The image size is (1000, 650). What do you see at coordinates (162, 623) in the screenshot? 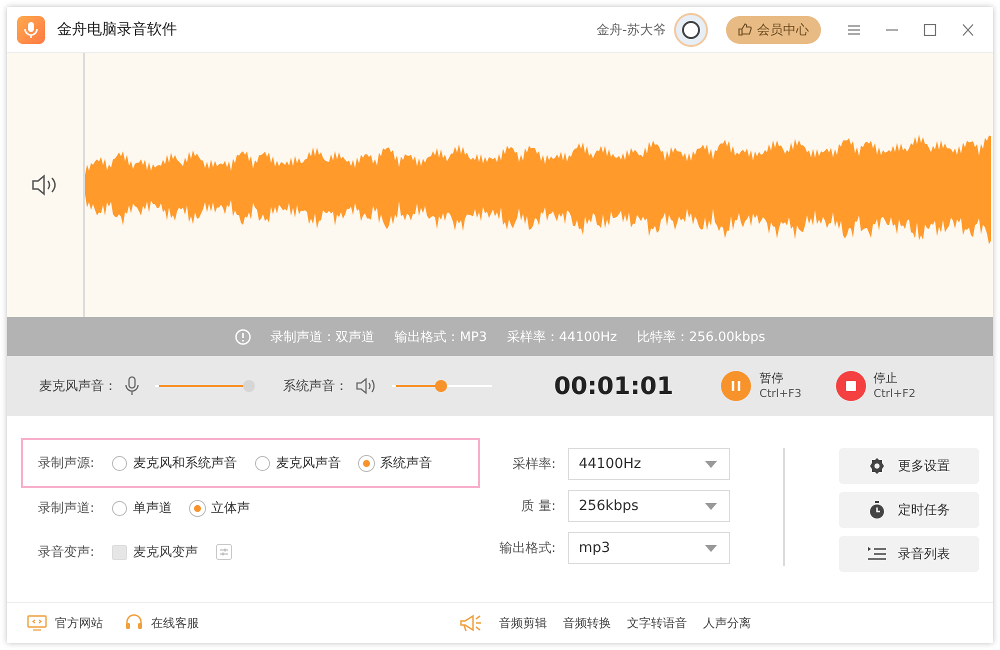
I see `footer-link: 在线客服` at bounding box center [162, 623].